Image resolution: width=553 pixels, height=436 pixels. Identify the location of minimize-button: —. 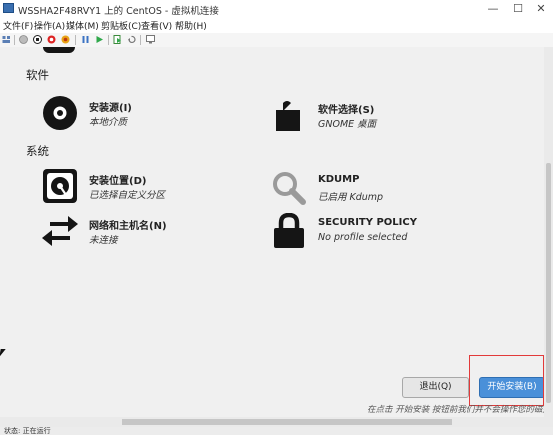
(493, 9).